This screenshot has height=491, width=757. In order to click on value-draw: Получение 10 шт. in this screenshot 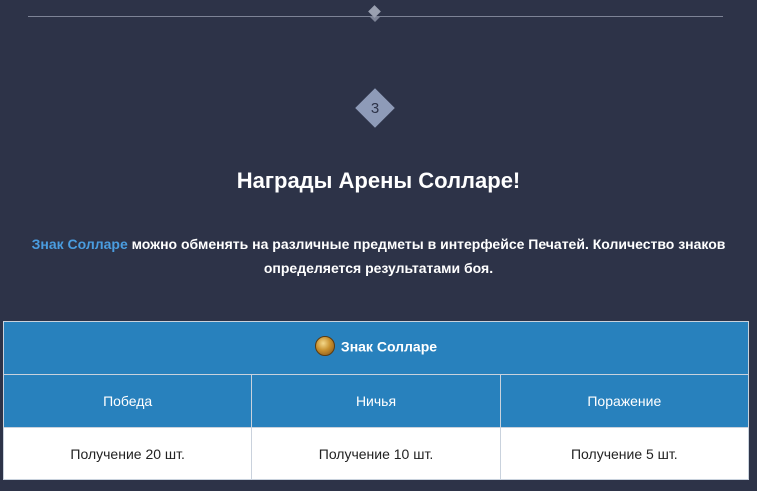, I will do `click(376, 453)`.